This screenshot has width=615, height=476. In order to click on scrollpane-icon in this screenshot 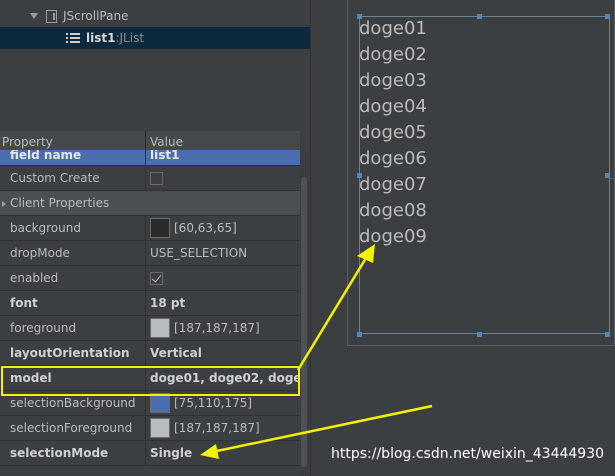, I will do `click(51, 16)`.